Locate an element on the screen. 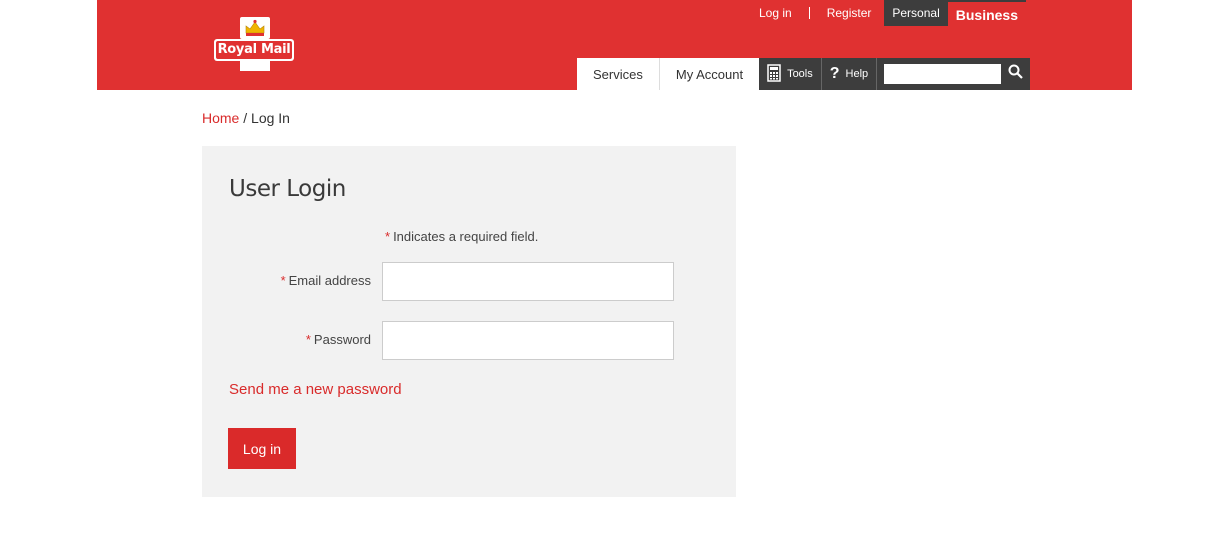 The height and width of the screenshot is (556, 1206). top-links: Log in Register Personal Business is located at coordinates (892, 13).